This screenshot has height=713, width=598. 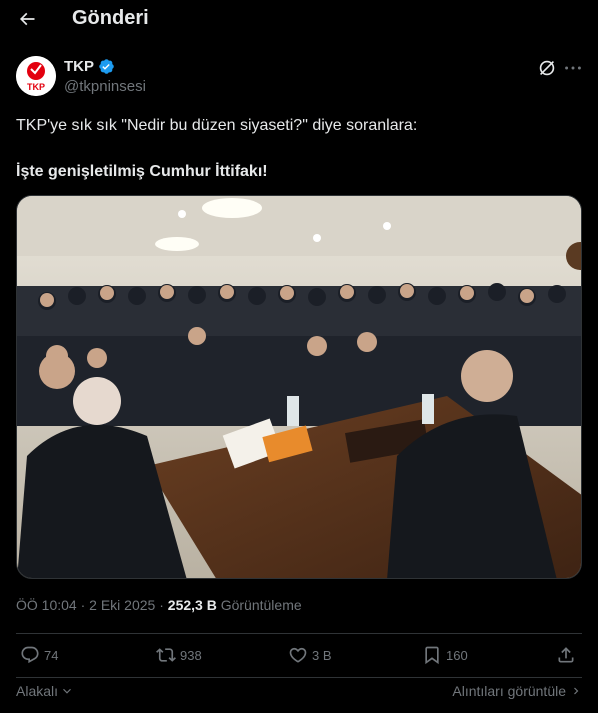 I want to click on views-count: 252,3 B, so click(x=192, y=605).